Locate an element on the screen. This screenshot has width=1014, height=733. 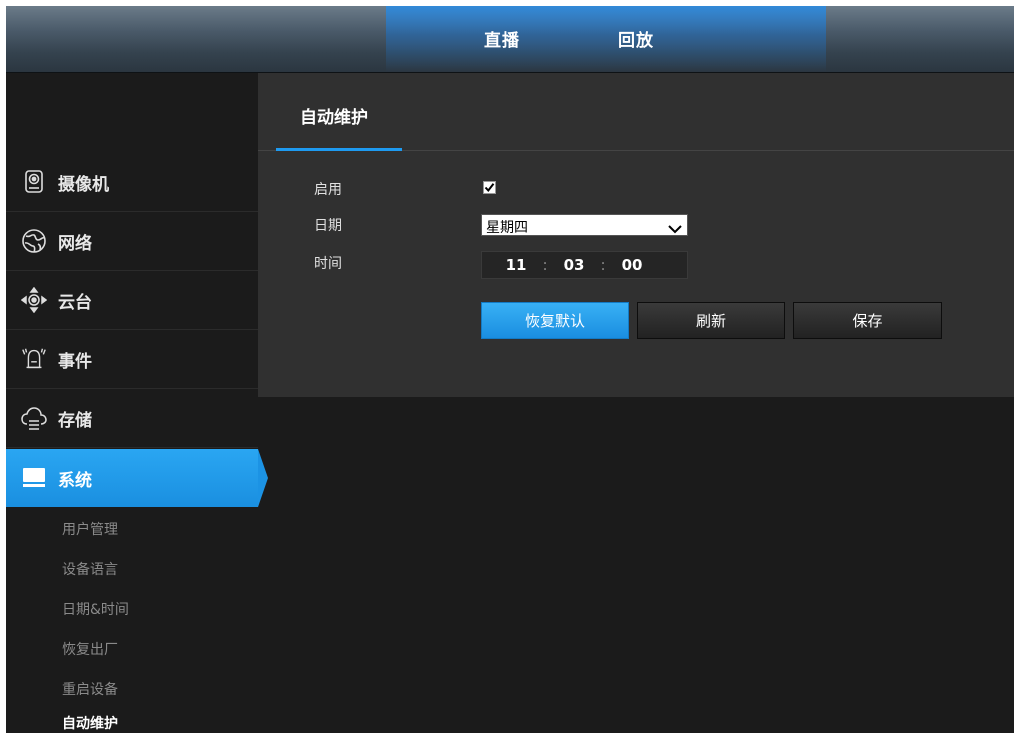
sidebar-item-ptz: 云台 is located at coordinates (132, 300).